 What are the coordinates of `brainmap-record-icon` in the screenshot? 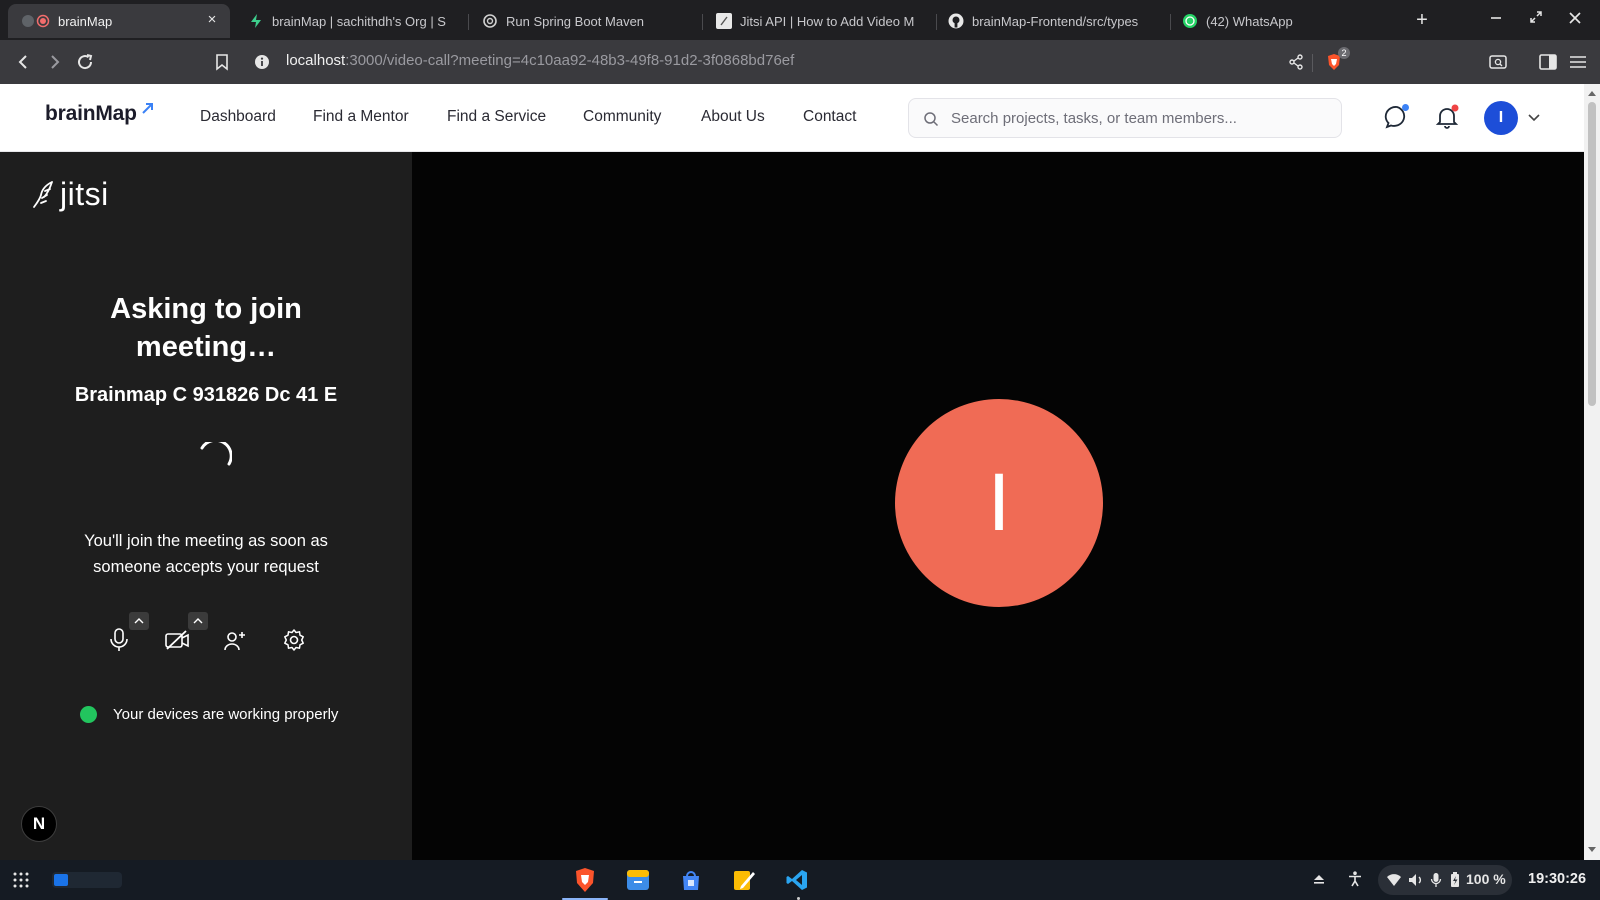 It's located at (36, 21).